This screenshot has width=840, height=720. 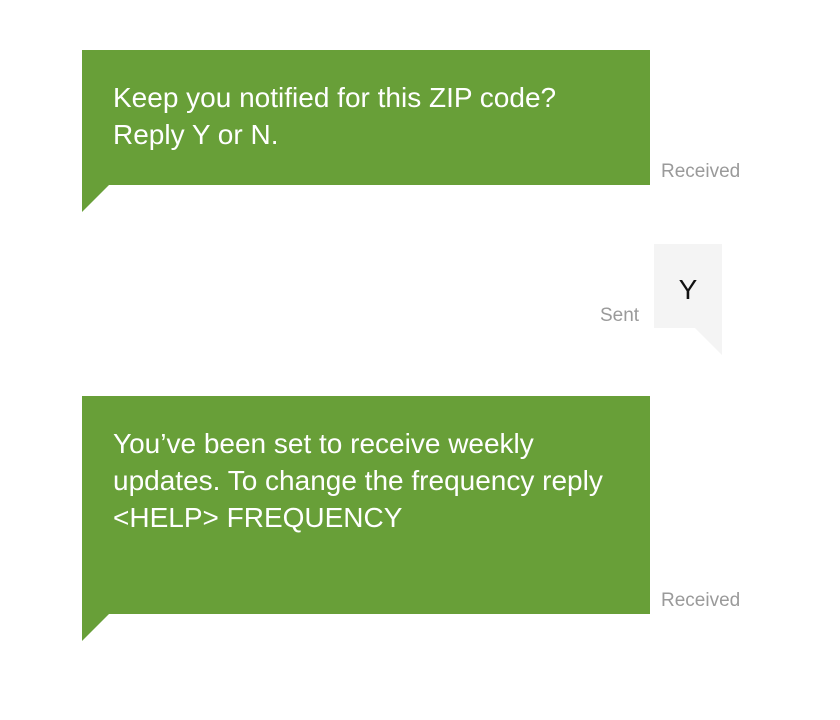 I want to click on message-status-label: Sent, so click(x=620, y=315).